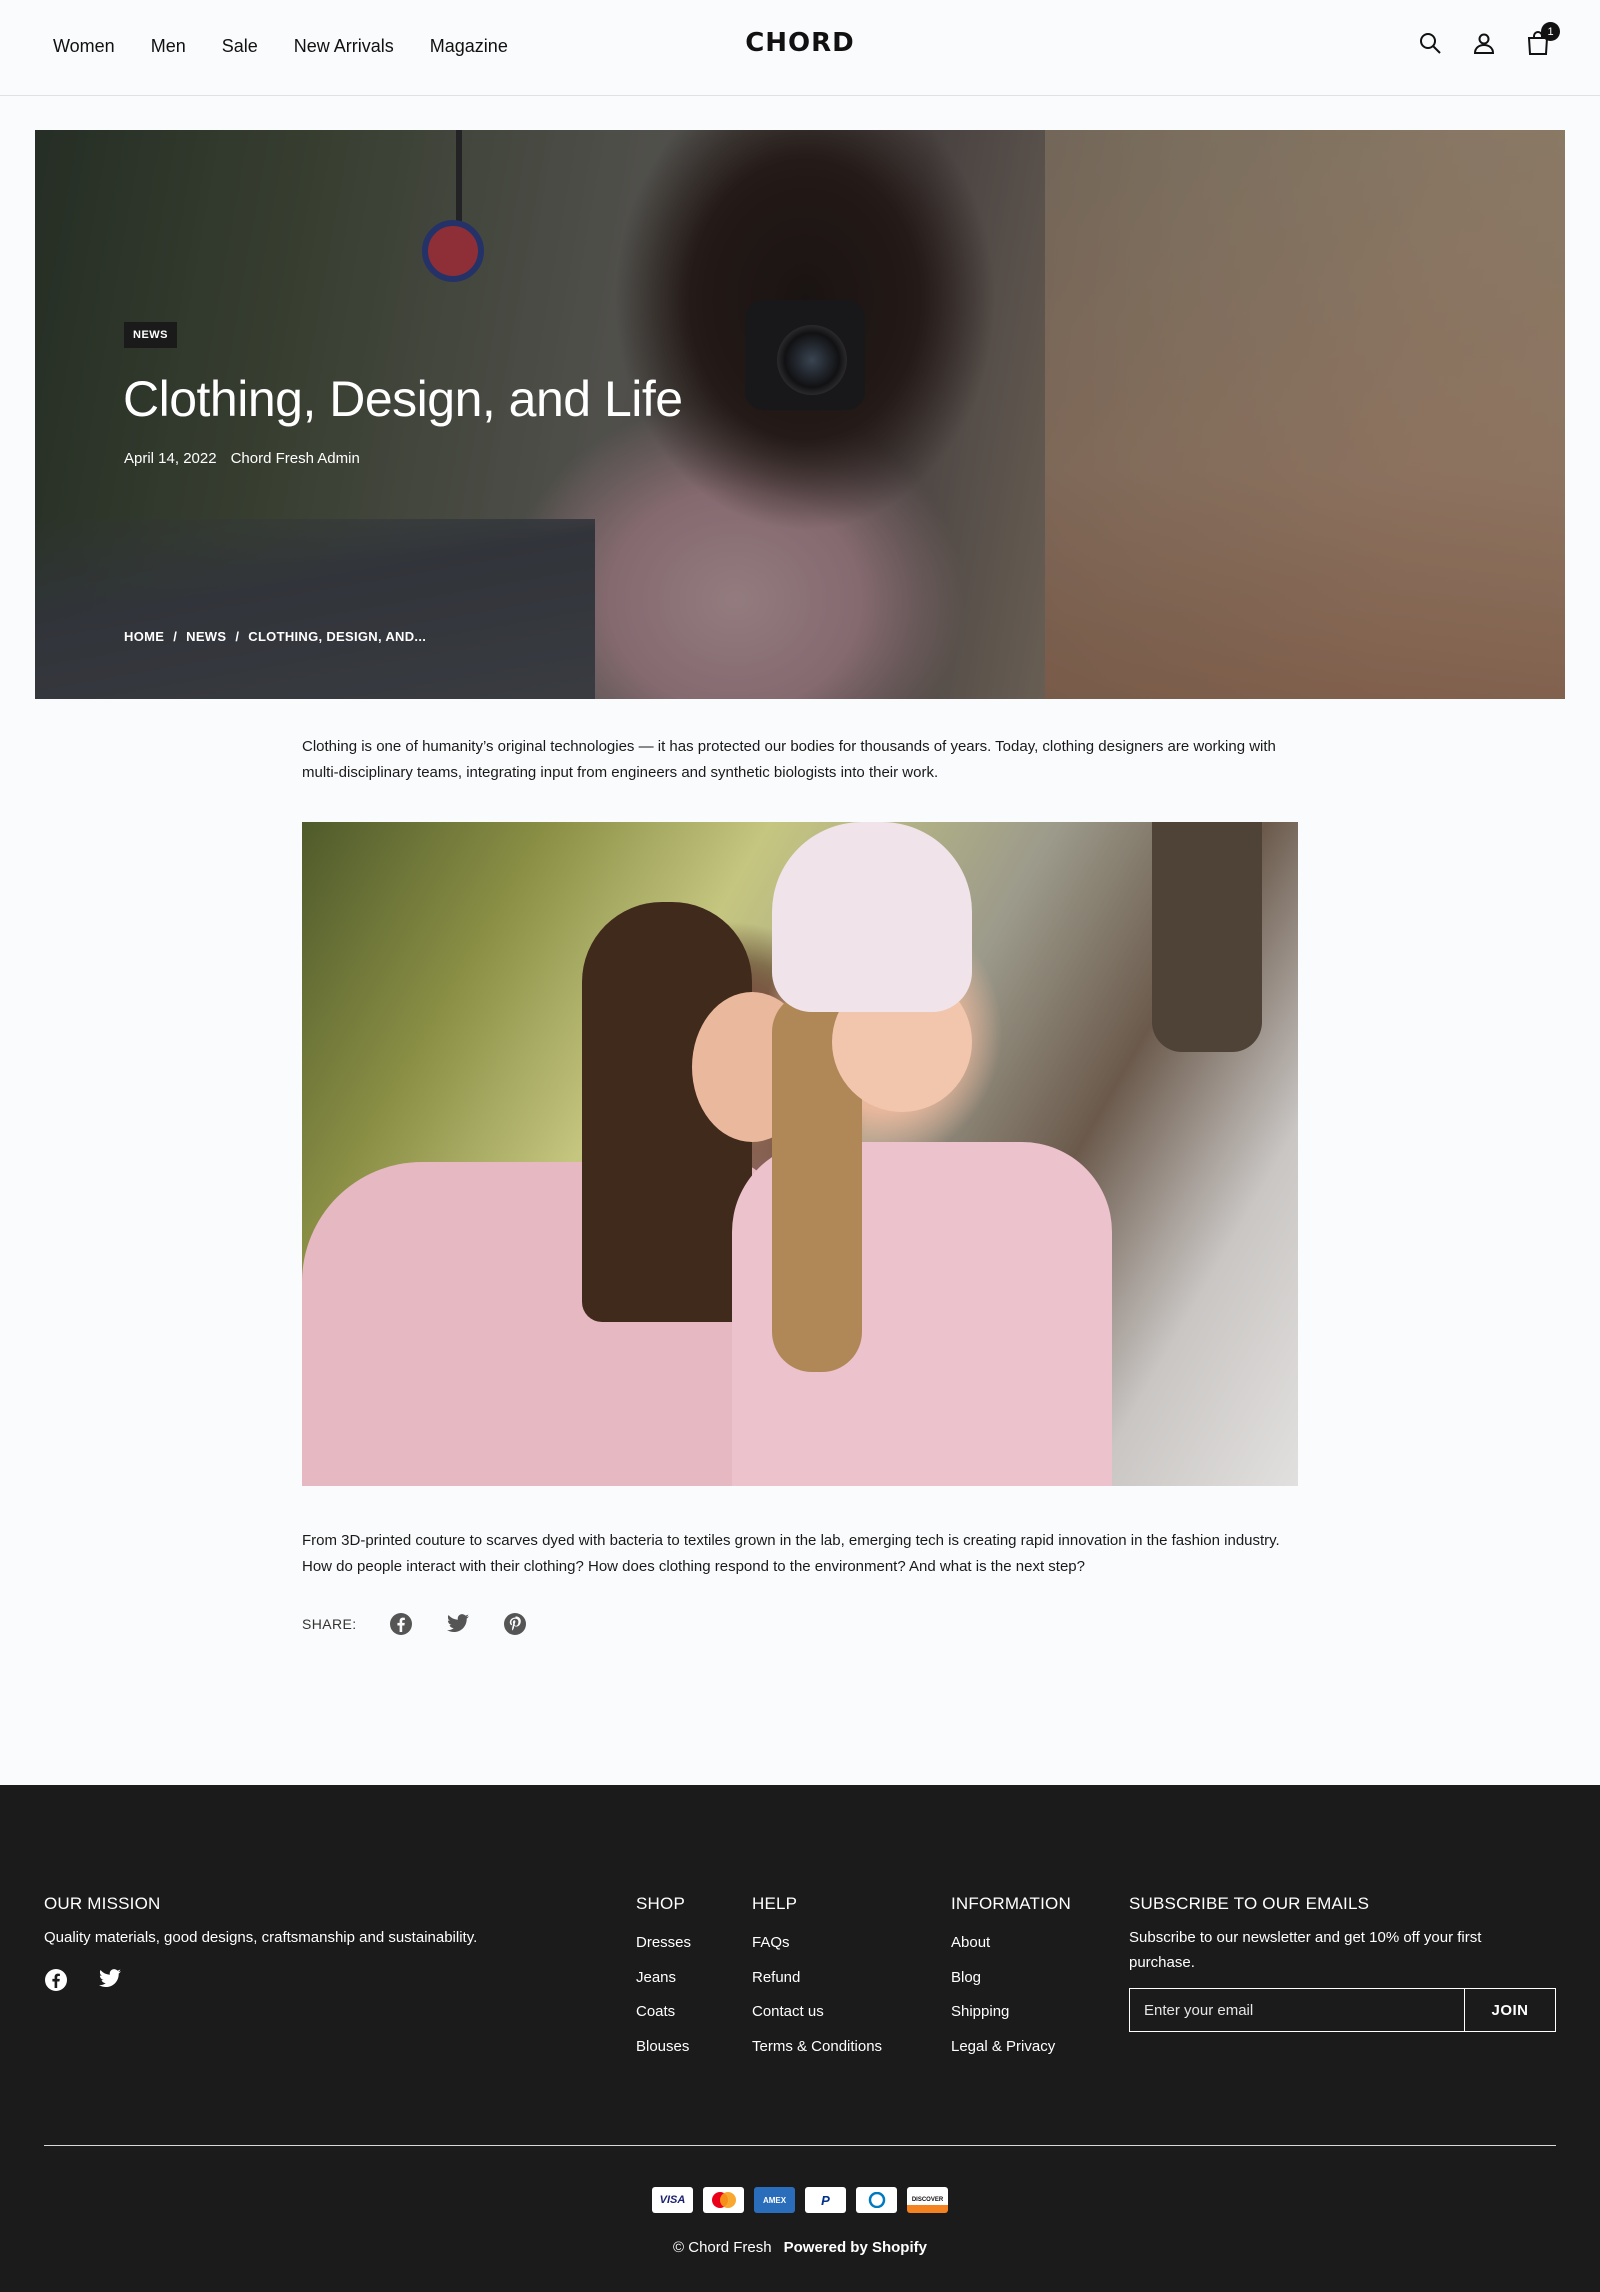 Image resolution: width=1600 pixels, height=2292 pixels. I want to click on image-tree, so click(1207, 937).